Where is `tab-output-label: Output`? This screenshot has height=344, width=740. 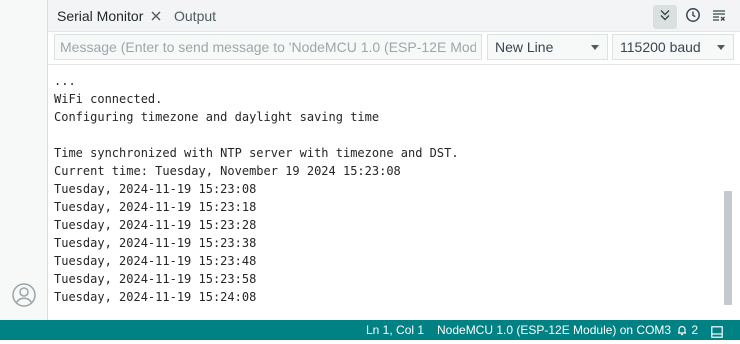 tab-output-label: Output is located at coordinates (195, 16).